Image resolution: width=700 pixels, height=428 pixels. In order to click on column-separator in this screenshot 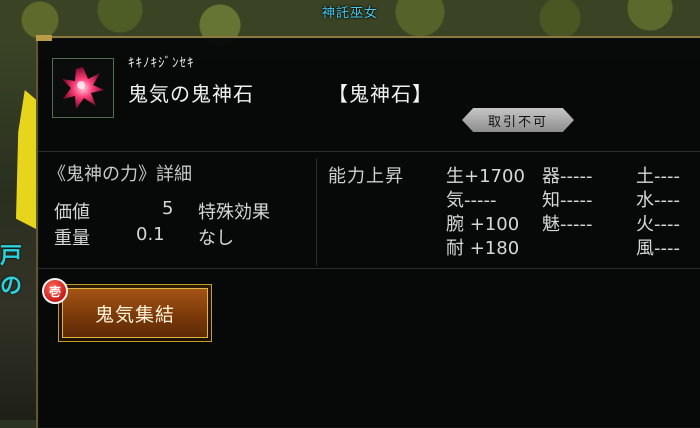, I will do `click(316, 212)`.